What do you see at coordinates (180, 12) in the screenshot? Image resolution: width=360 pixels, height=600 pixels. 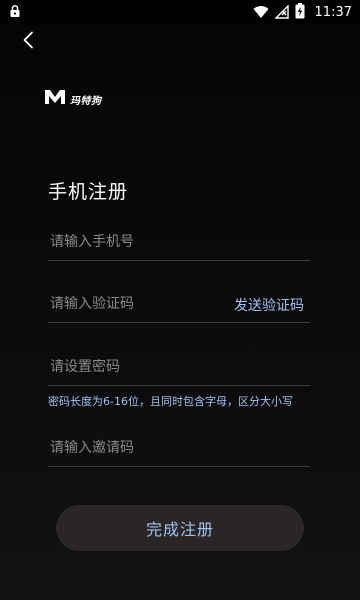 I see `status-bar: 11:37` at bounding box center [180, 12].